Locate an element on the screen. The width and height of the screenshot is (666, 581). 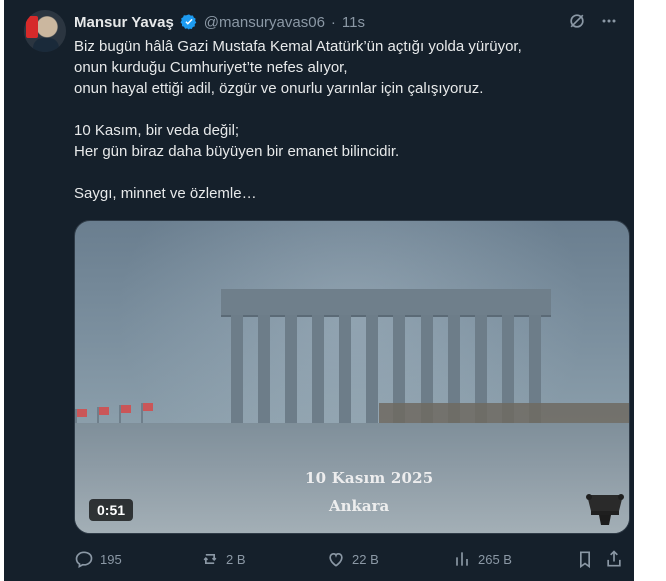
repost-button: 2 B is located at coordinates (263, 559).